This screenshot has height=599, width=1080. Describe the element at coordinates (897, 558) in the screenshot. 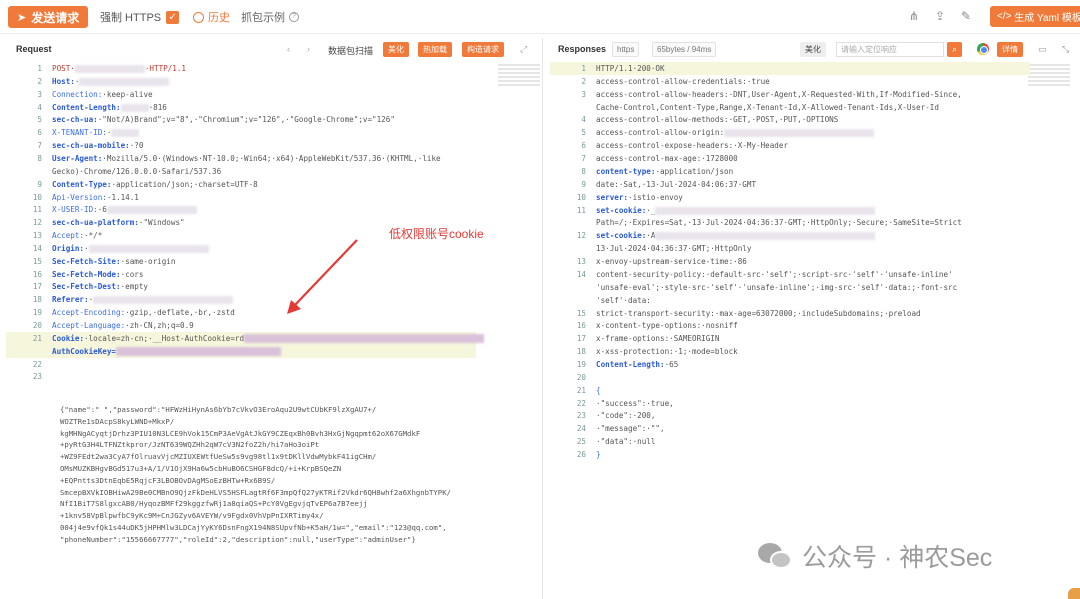

I see `watermark-text: 公众号 · 神农Sec` at that location.